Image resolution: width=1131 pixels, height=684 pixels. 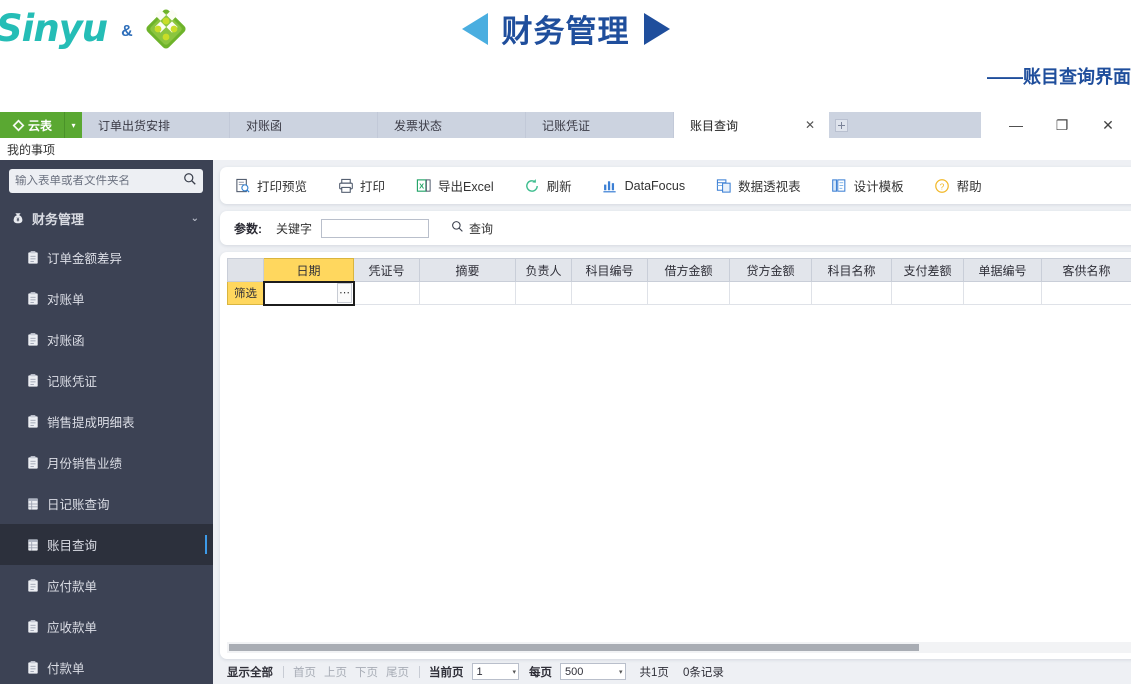 I want to click on sidebar-item-account-query: 账目查询, so click(x=106, y=544).